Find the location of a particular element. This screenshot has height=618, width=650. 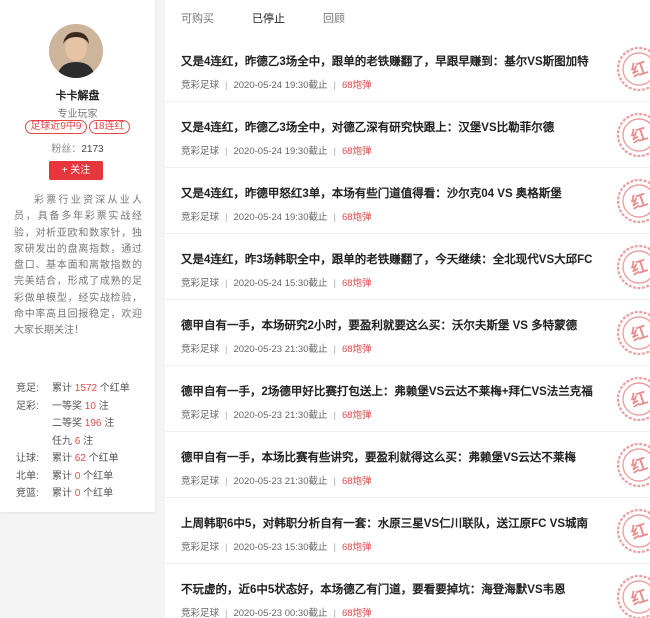

plan-title: 德甲自有一手，2场德甲好比赛打包送上：弗赖堡VS云达不莱梅+拜仁VS法兰克福 is located at coordinates (395, 391).